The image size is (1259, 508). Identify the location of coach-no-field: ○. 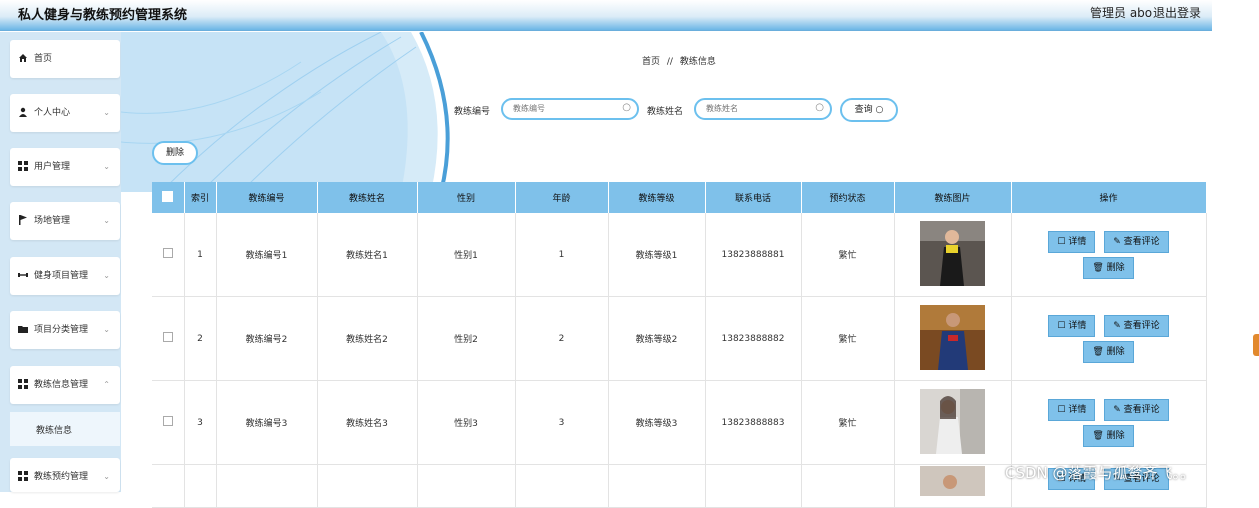
(570, 109).